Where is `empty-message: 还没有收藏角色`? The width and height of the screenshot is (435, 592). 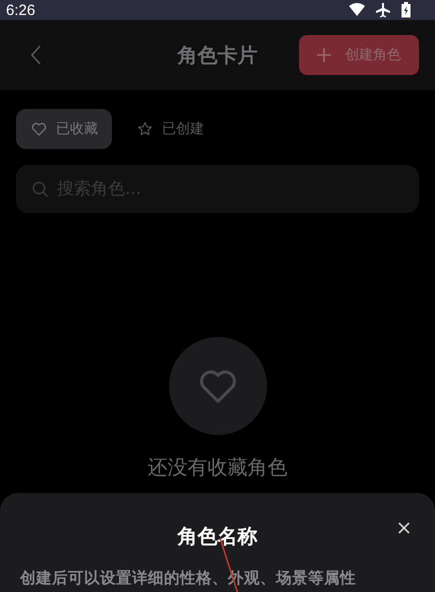 empty-message: 还没有收藏角色 is located at coordinates (218, 467).